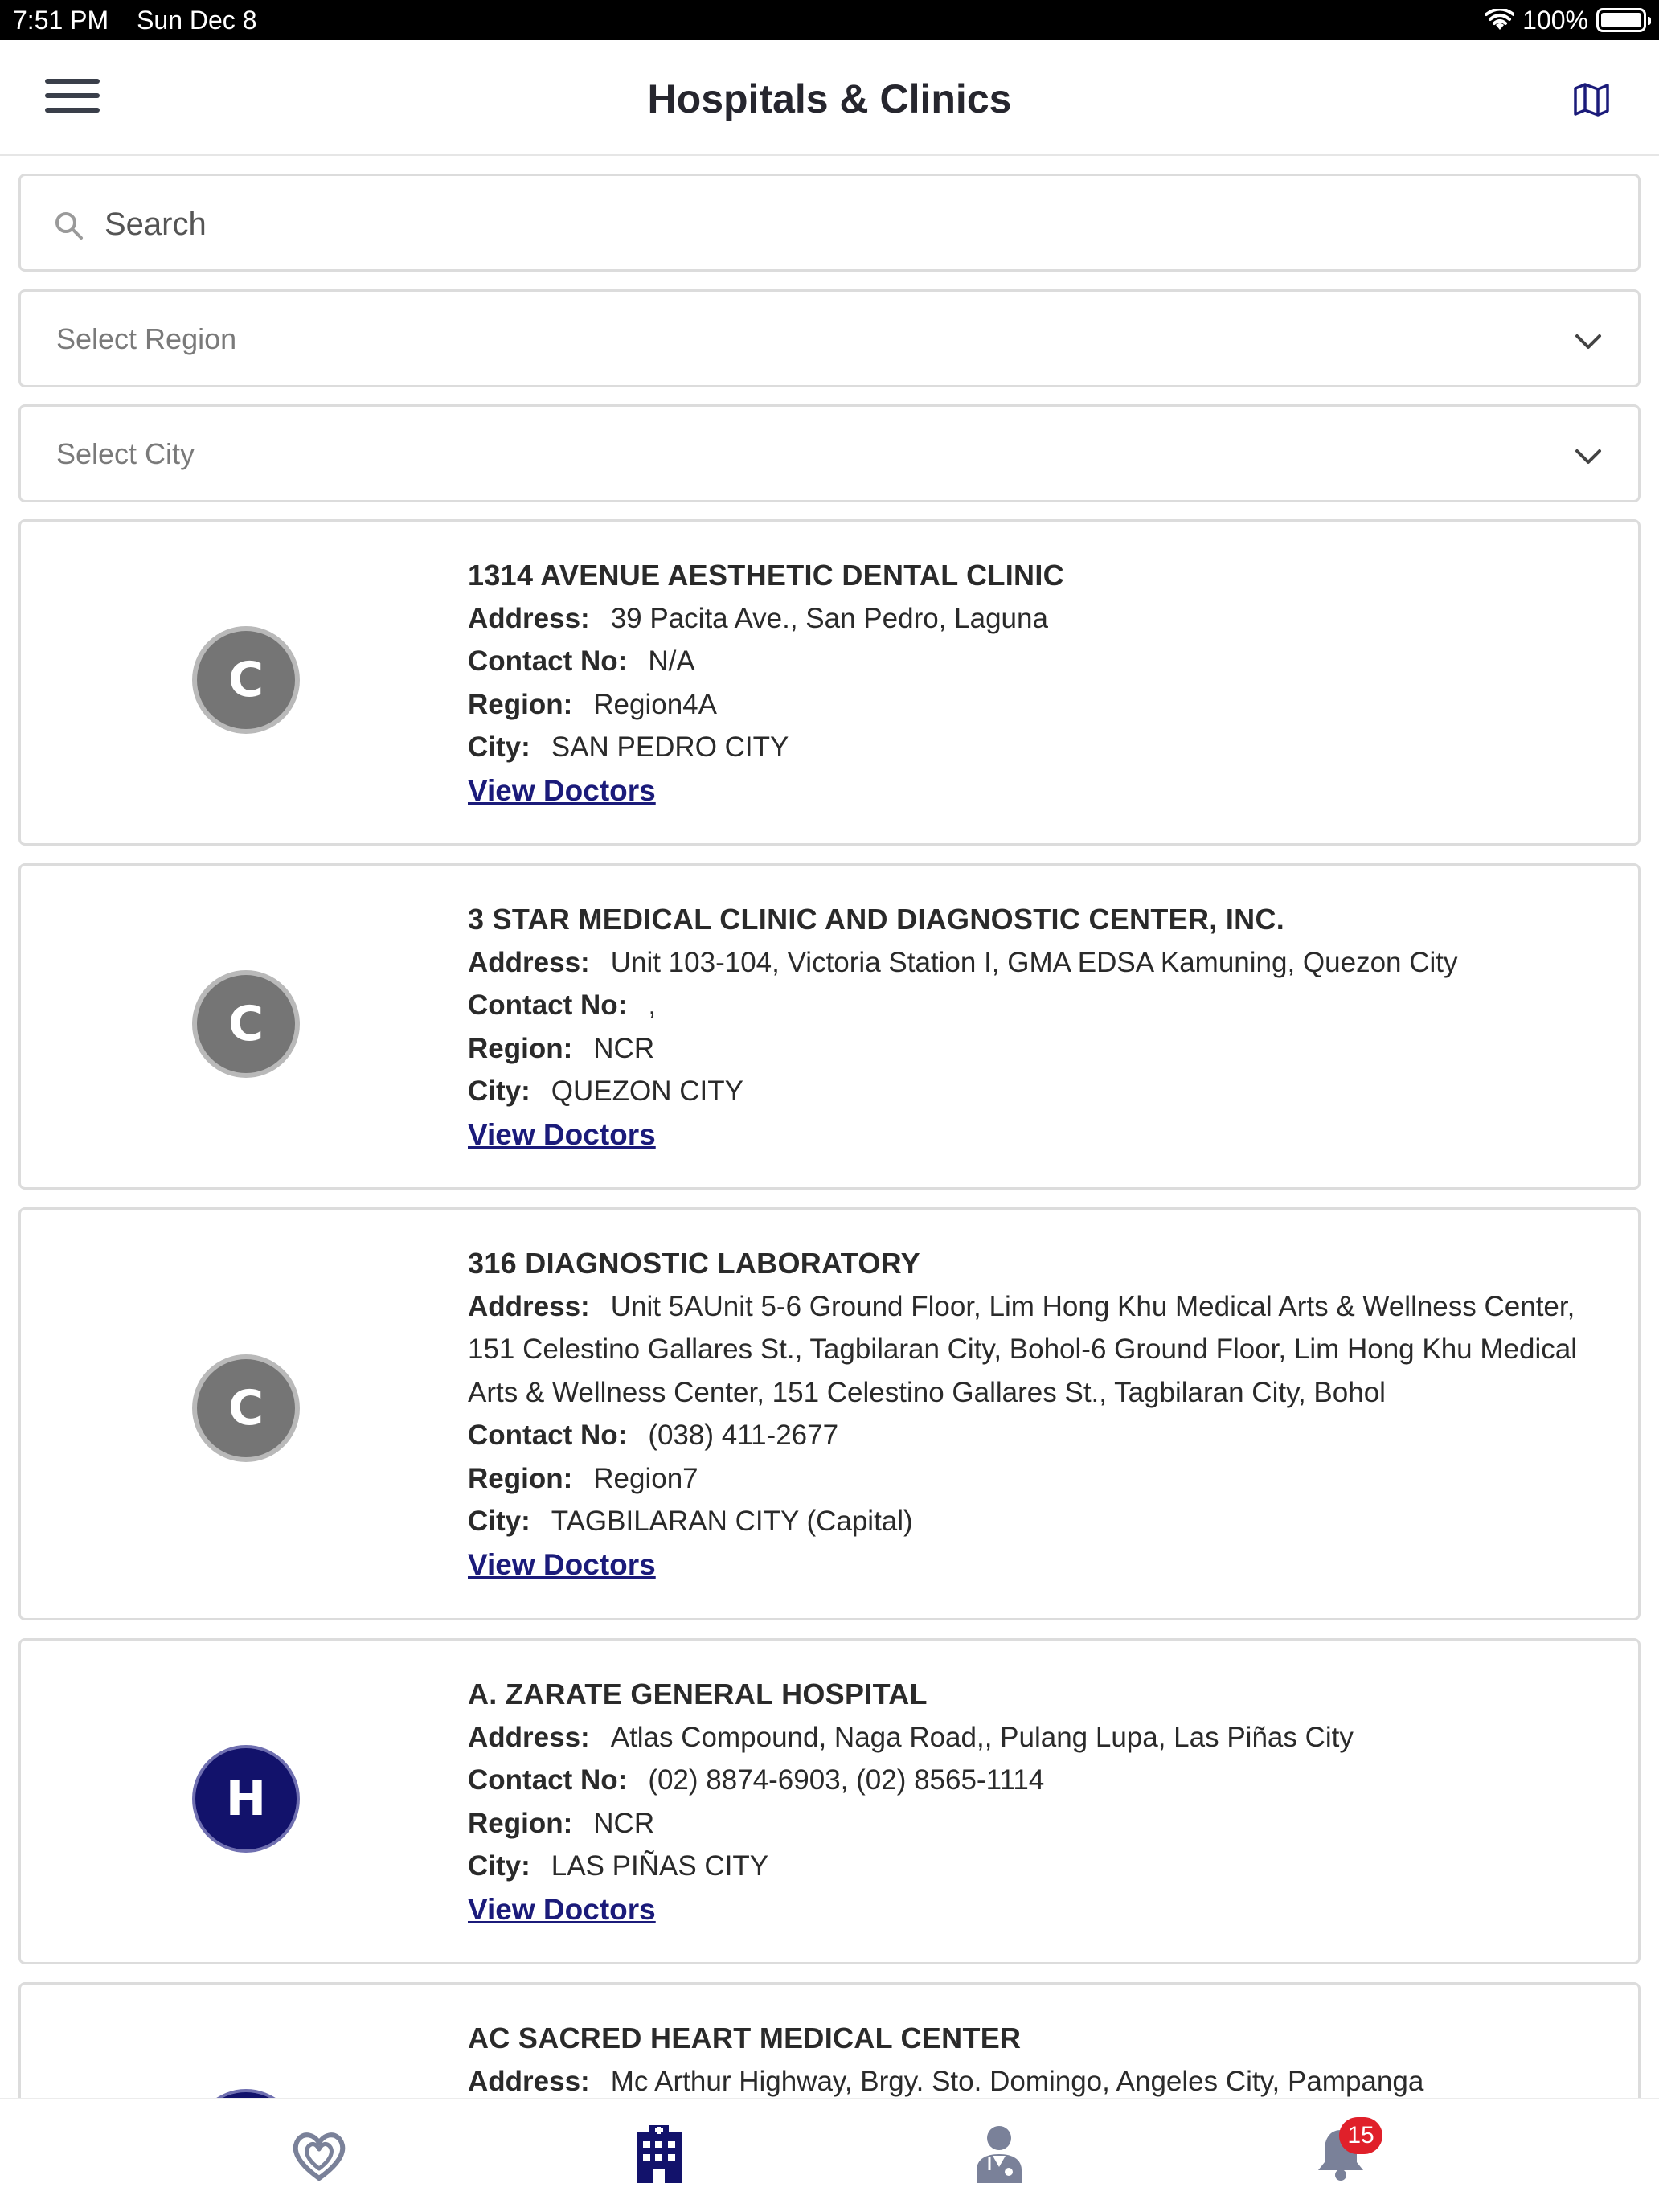  I want to click on region-select: Select Region, so click(829, 338).